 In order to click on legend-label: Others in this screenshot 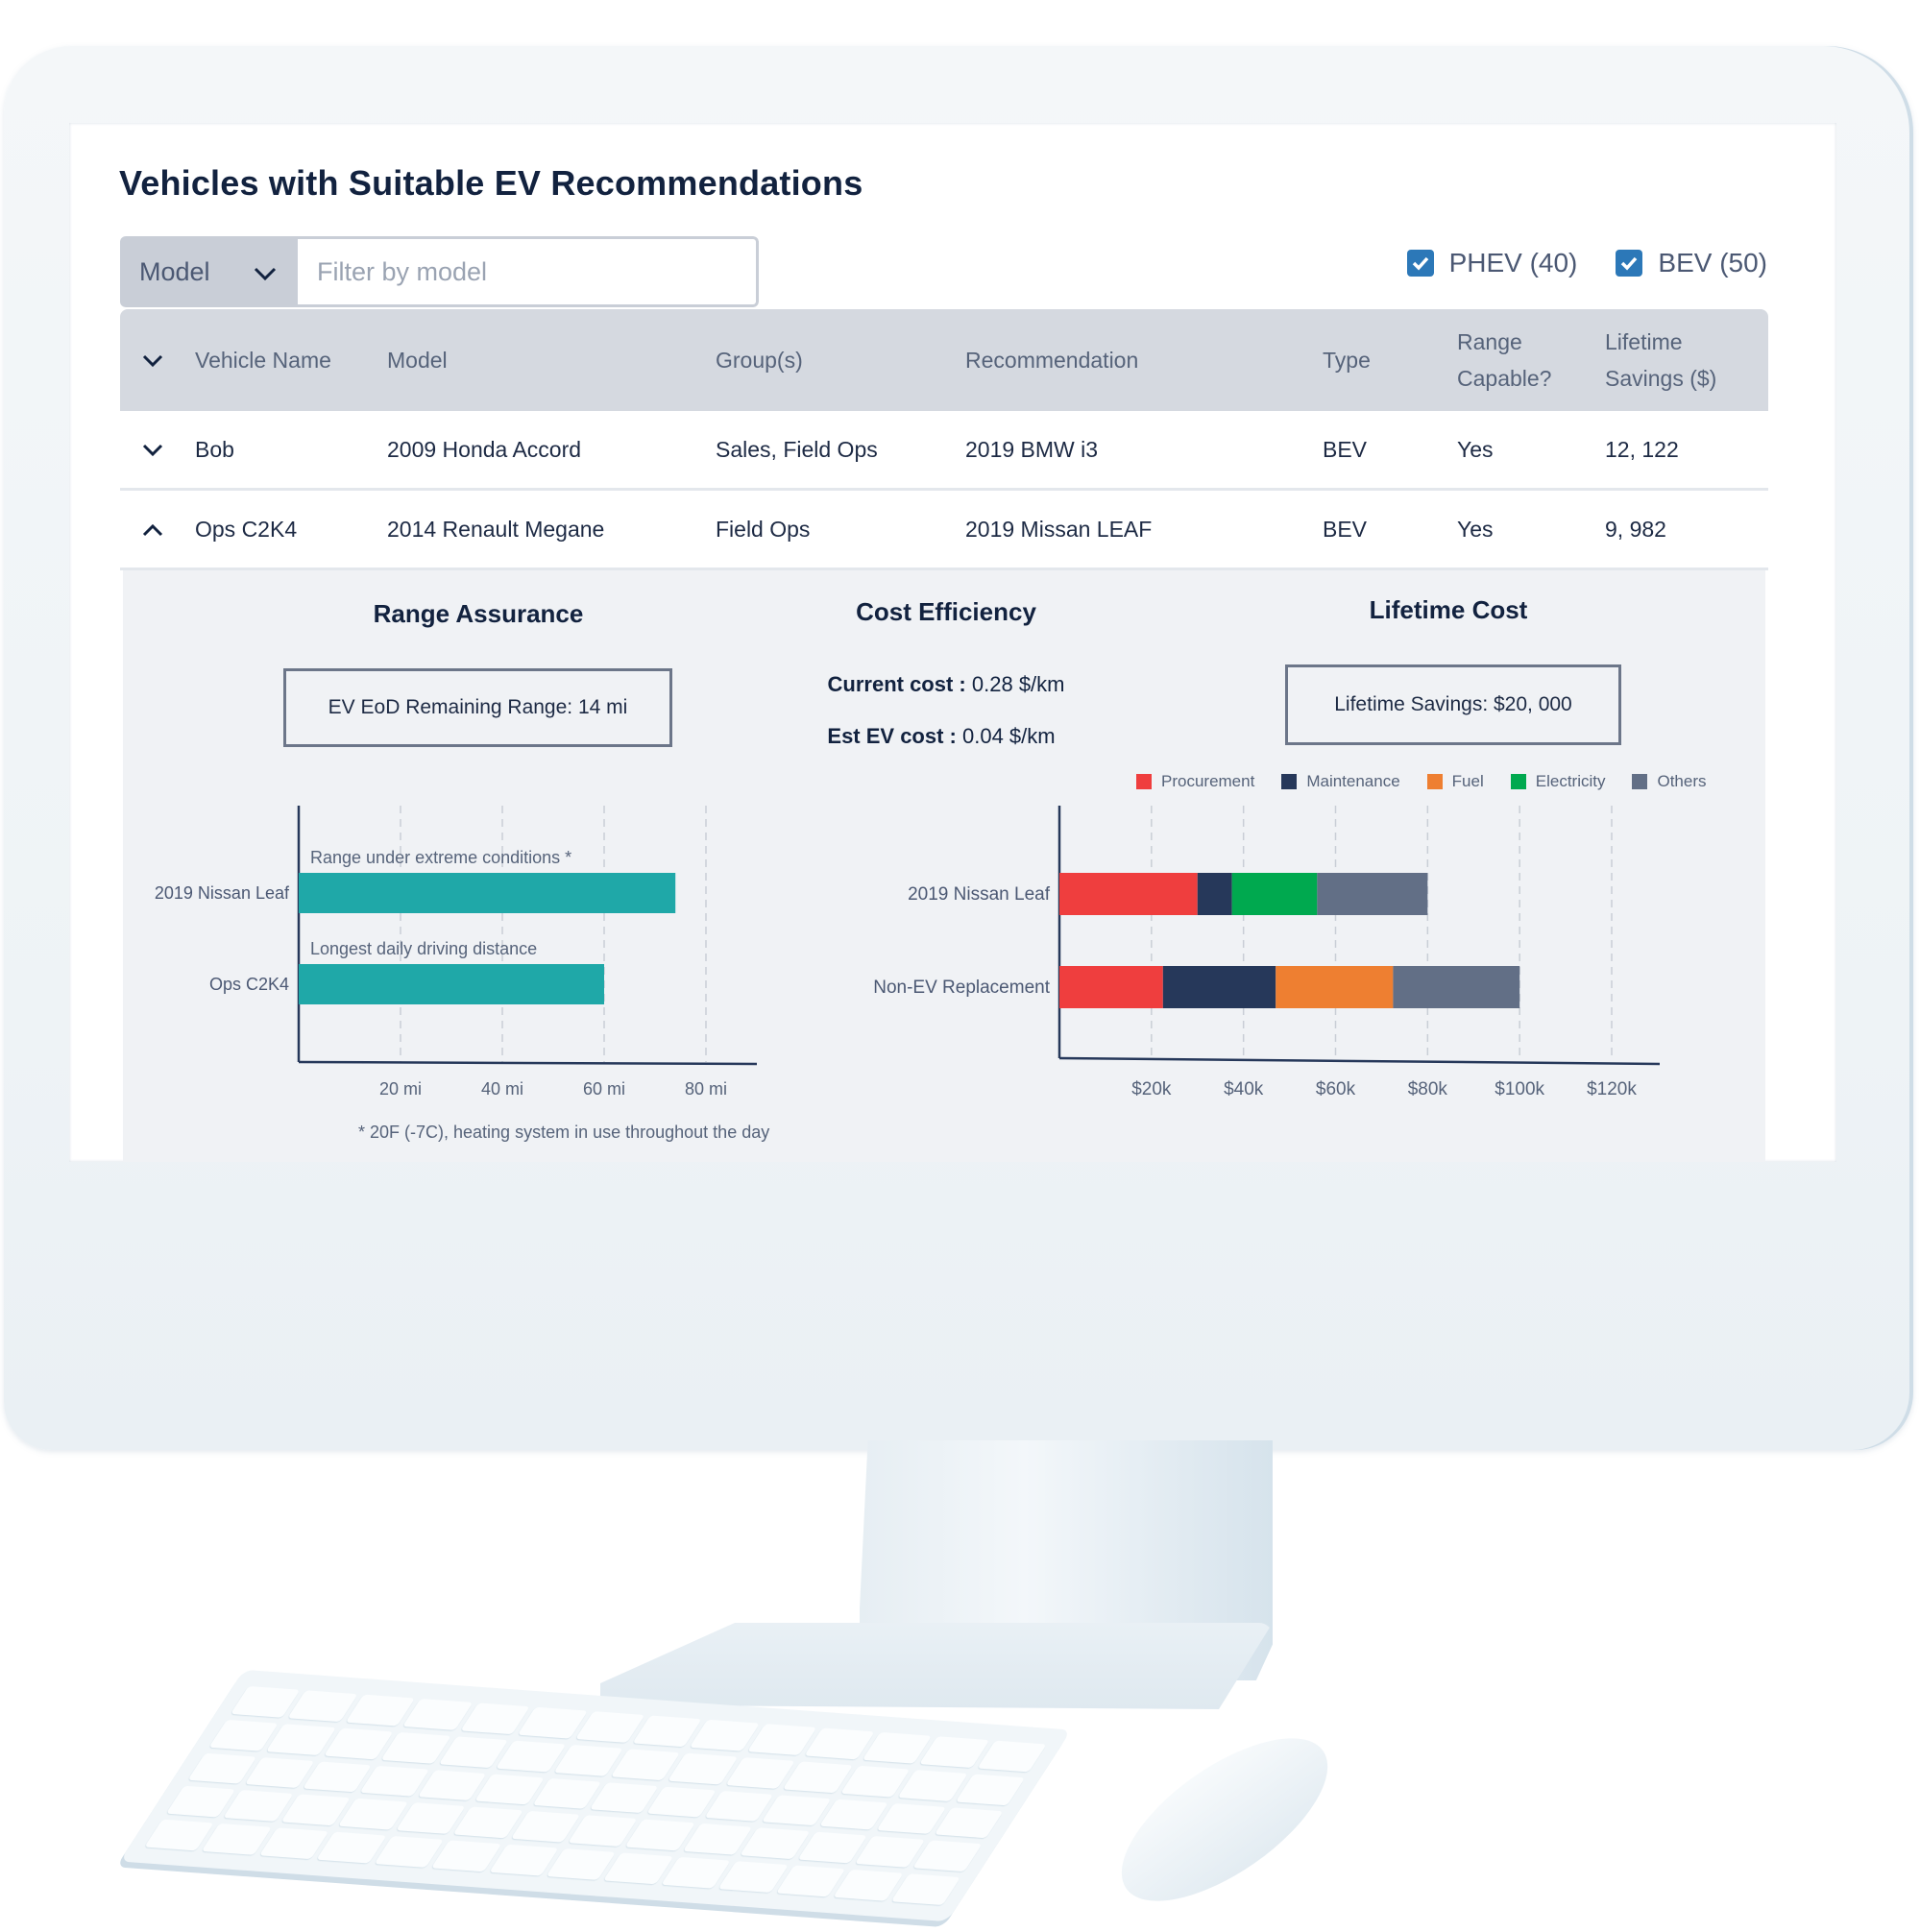, I will do `click(1682, 781)`.